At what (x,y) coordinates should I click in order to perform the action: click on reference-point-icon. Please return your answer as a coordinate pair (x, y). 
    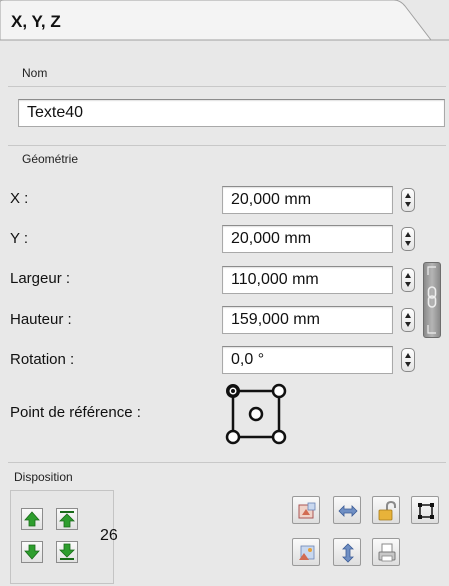
    Looking at the image, I should click on (256, 414).